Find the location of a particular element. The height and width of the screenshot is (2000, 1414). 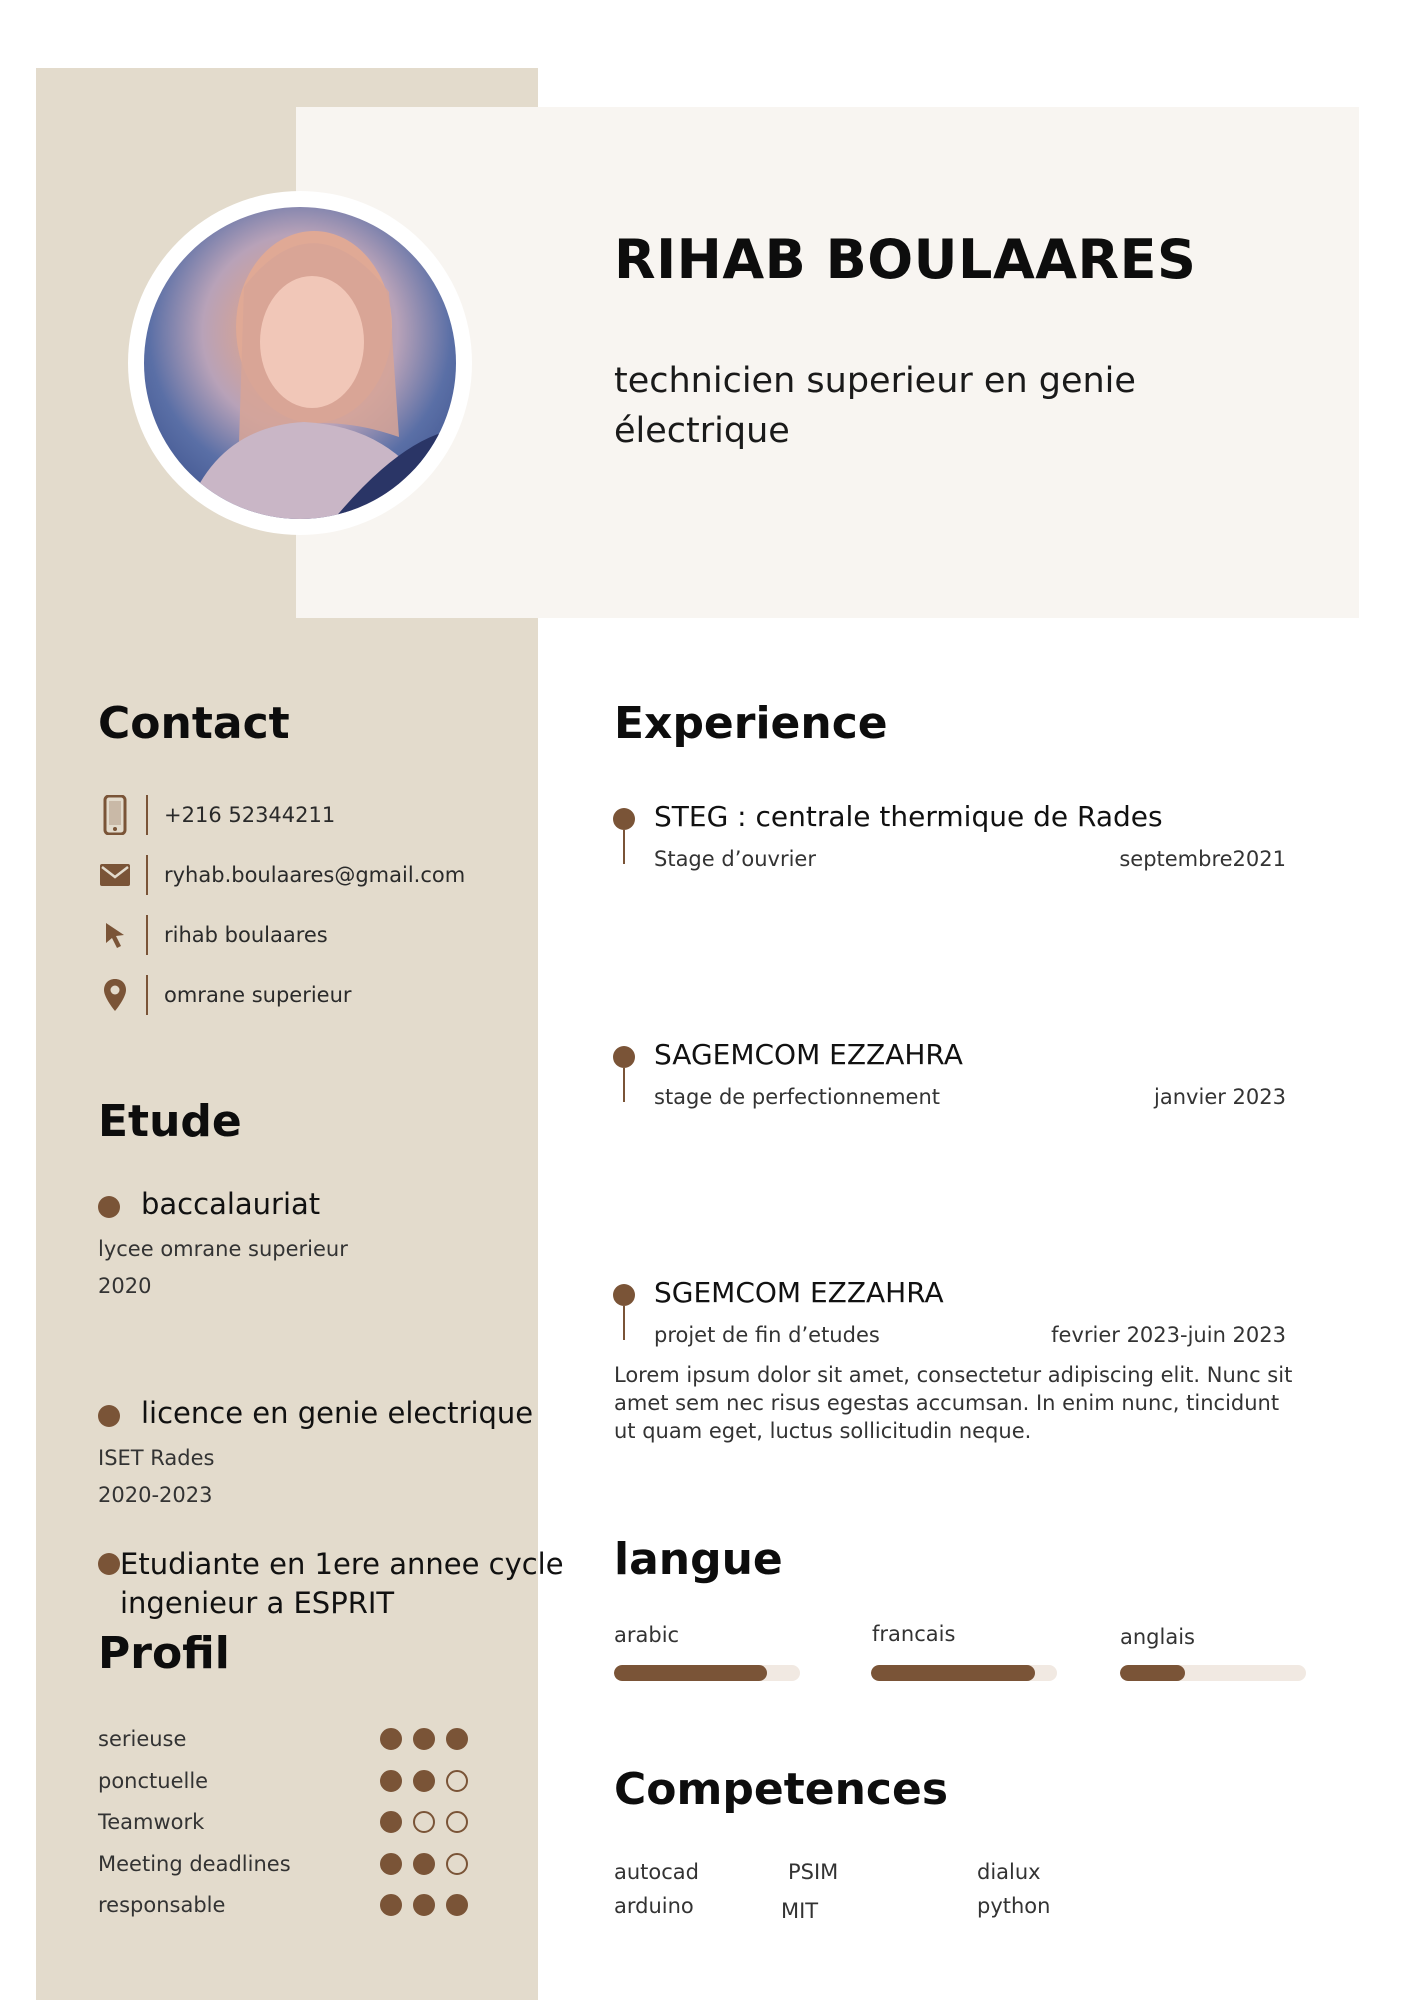

contact-location: omrane superieur is located at coordinates (225, 995).